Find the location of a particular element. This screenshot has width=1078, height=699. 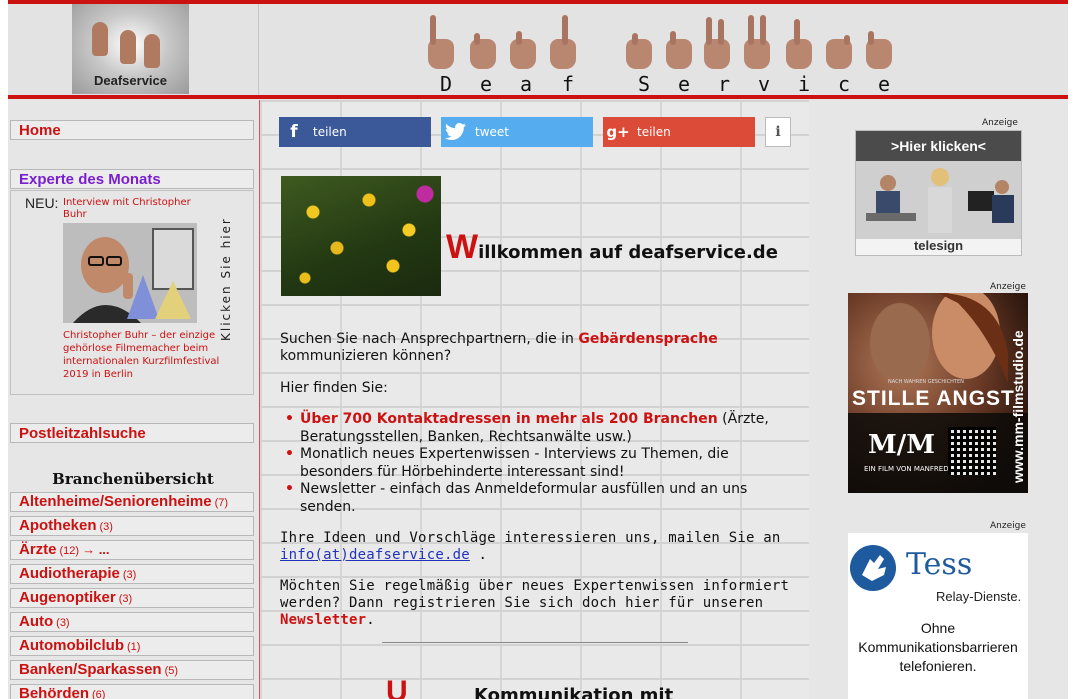

googleplus-share-button: g+ teilen is located at coordinates (679, 132).